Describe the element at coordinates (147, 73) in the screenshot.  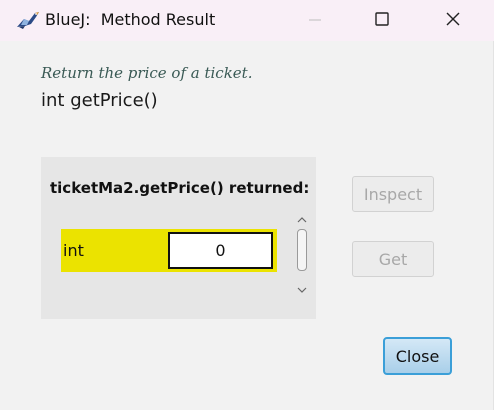
I see `method-description: Return the price of a ticket.` at that location.